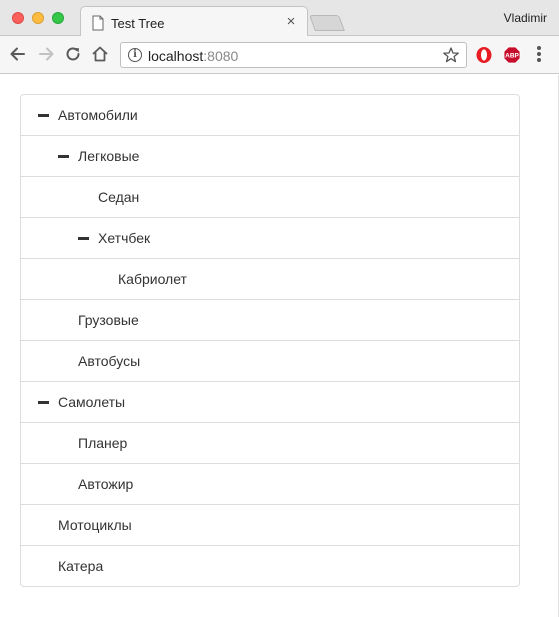 The image size is (559, 617). I want to click on site-info-icon: i, so click(135, 55).